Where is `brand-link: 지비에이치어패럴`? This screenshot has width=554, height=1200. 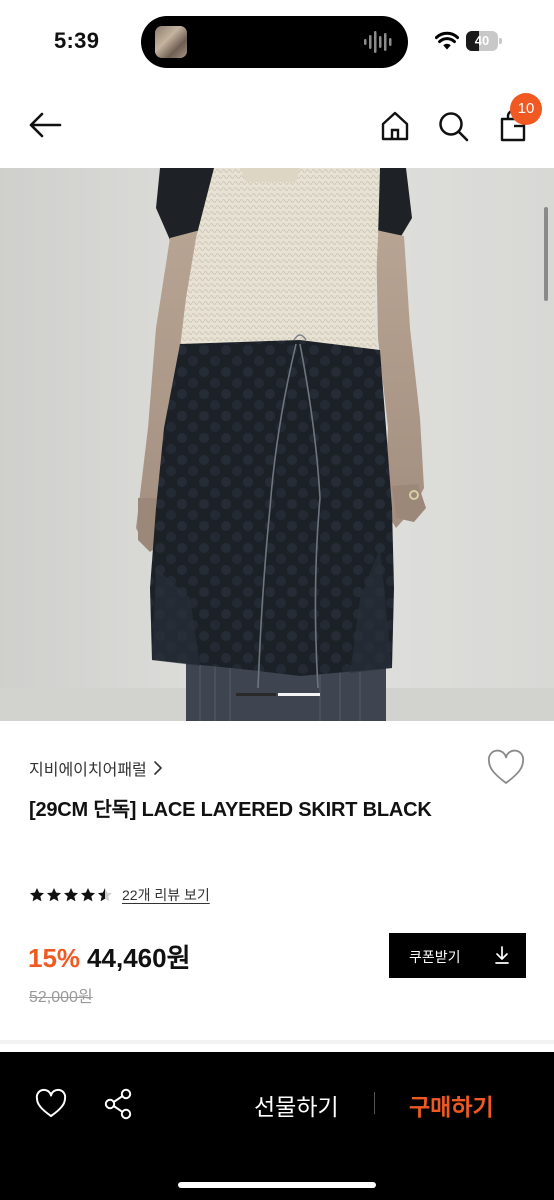
brand-link: 지비에이치어패럴 is located at coordinates (96, 768).